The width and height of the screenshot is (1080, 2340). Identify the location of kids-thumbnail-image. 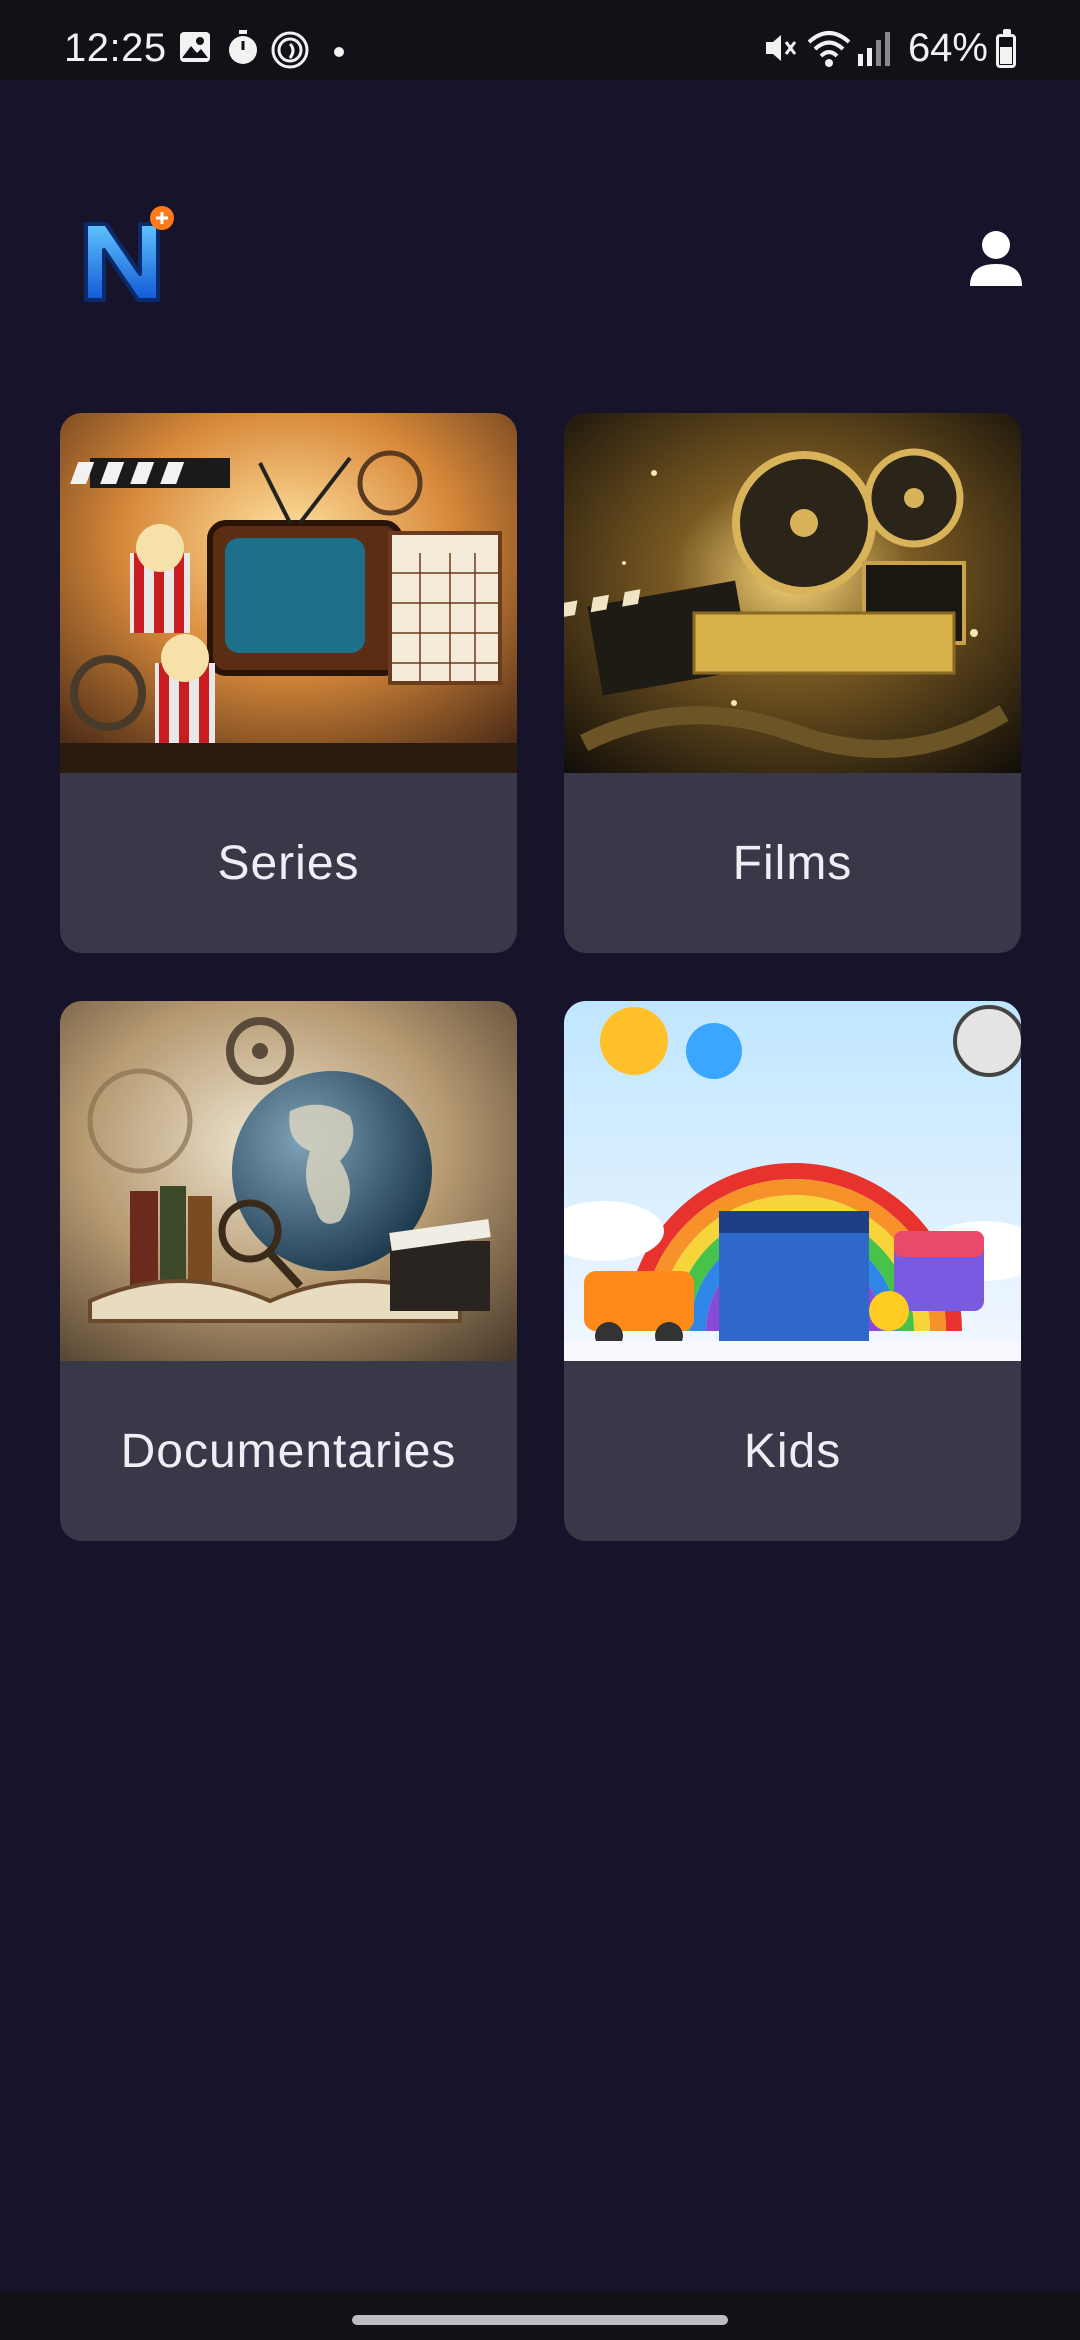
(792, 1181).